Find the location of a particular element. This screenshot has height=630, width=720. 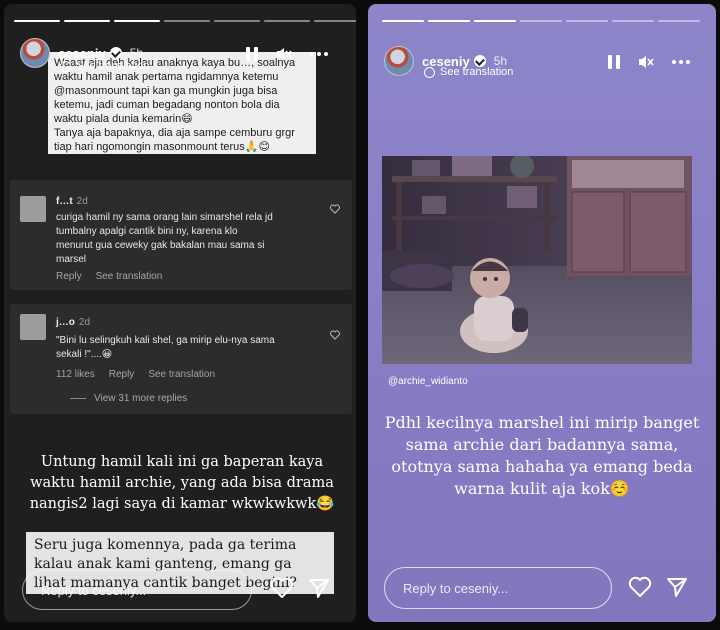

commenter-name-row: j…o 2d is located at coordinates (73, 322).